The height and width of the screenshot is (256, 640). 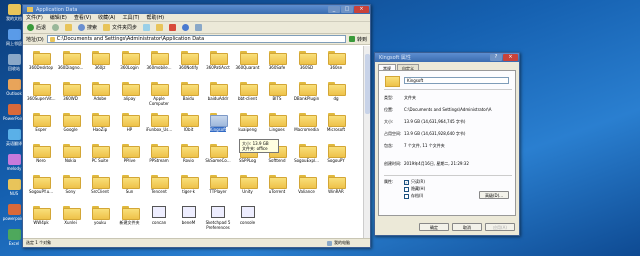 What do you see at coordinates (189, 91) in the screenshot?
I see `folder-item: Baidu` at bounding box center [189, 91].